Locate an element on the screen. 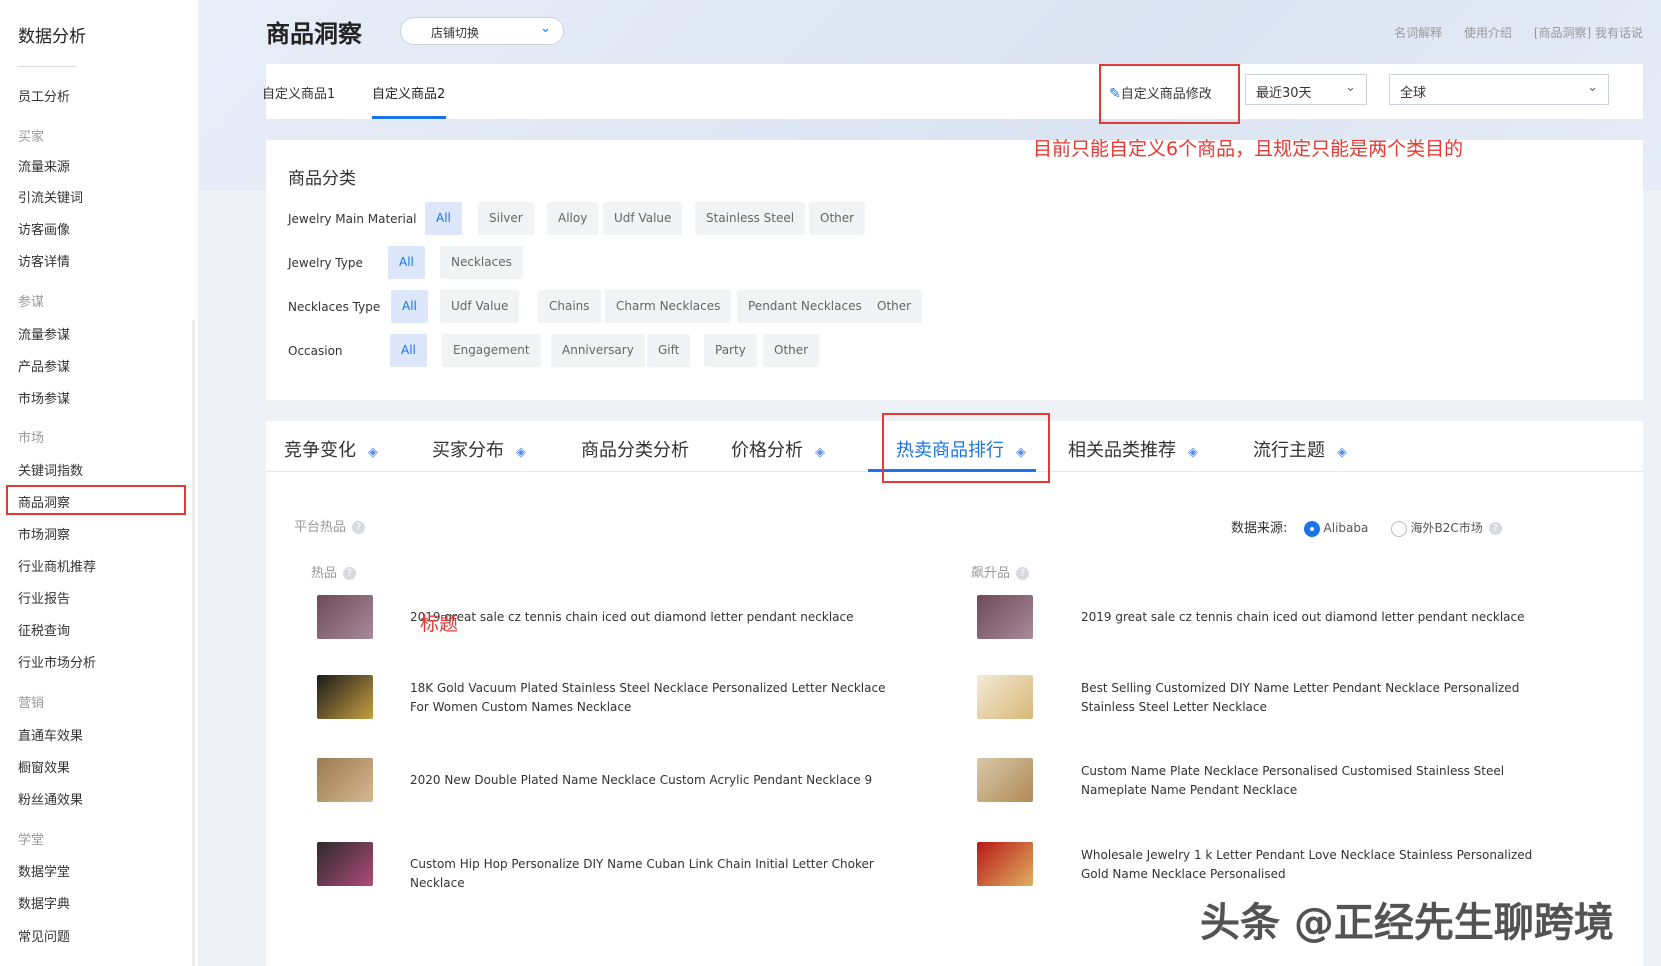 Image resolution: width=1661 pixels, height=966 pixels. category-chip: Pendant Necklaces is located at coordinates (805, 306).